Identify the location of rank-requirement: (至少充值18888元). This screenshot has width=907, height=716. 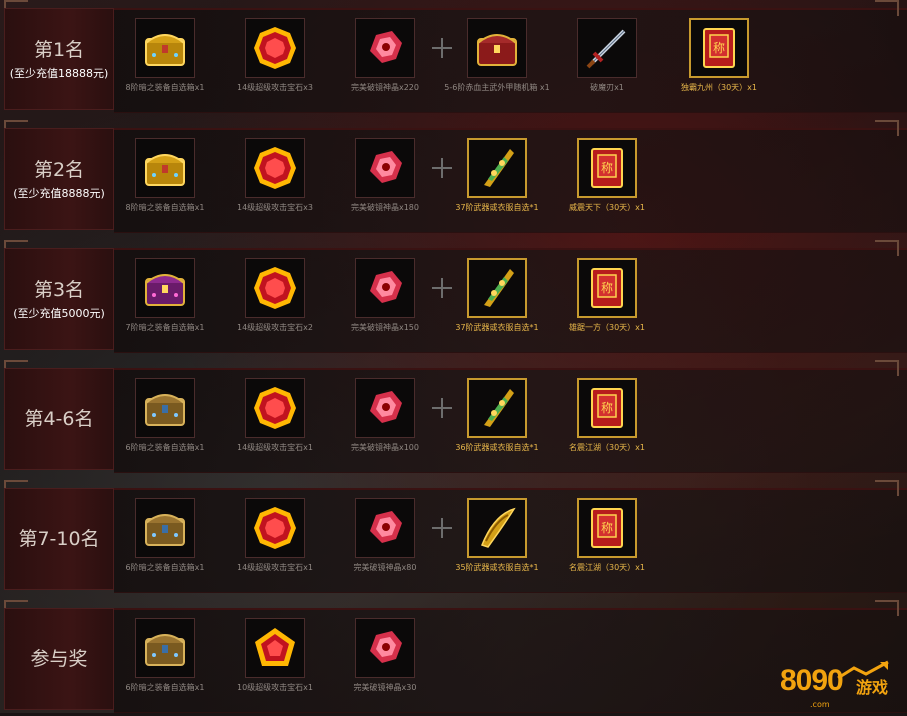
(59, 73).